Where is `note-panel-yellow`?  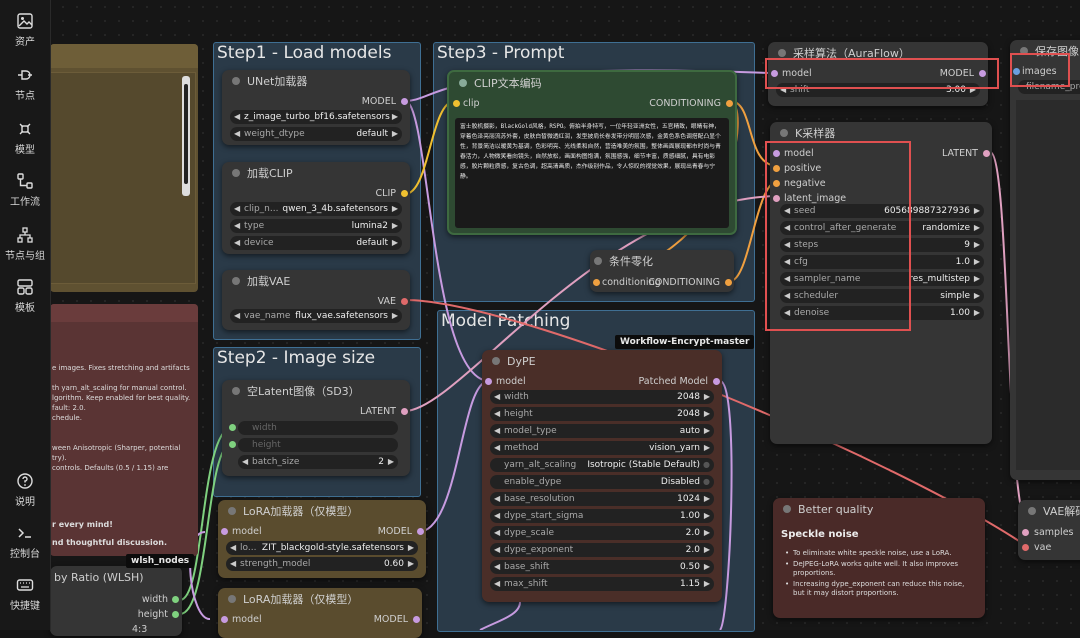
note-panel-yellow is located at coordinates (124, 168).